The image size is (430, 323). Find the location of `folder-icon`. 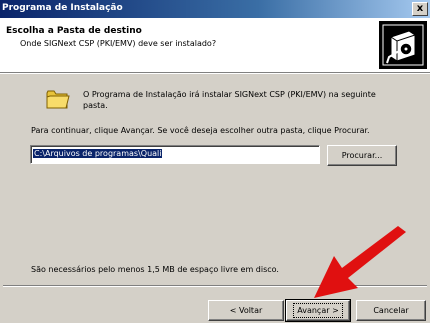

folder-icon is located at coordinates (58, 99).